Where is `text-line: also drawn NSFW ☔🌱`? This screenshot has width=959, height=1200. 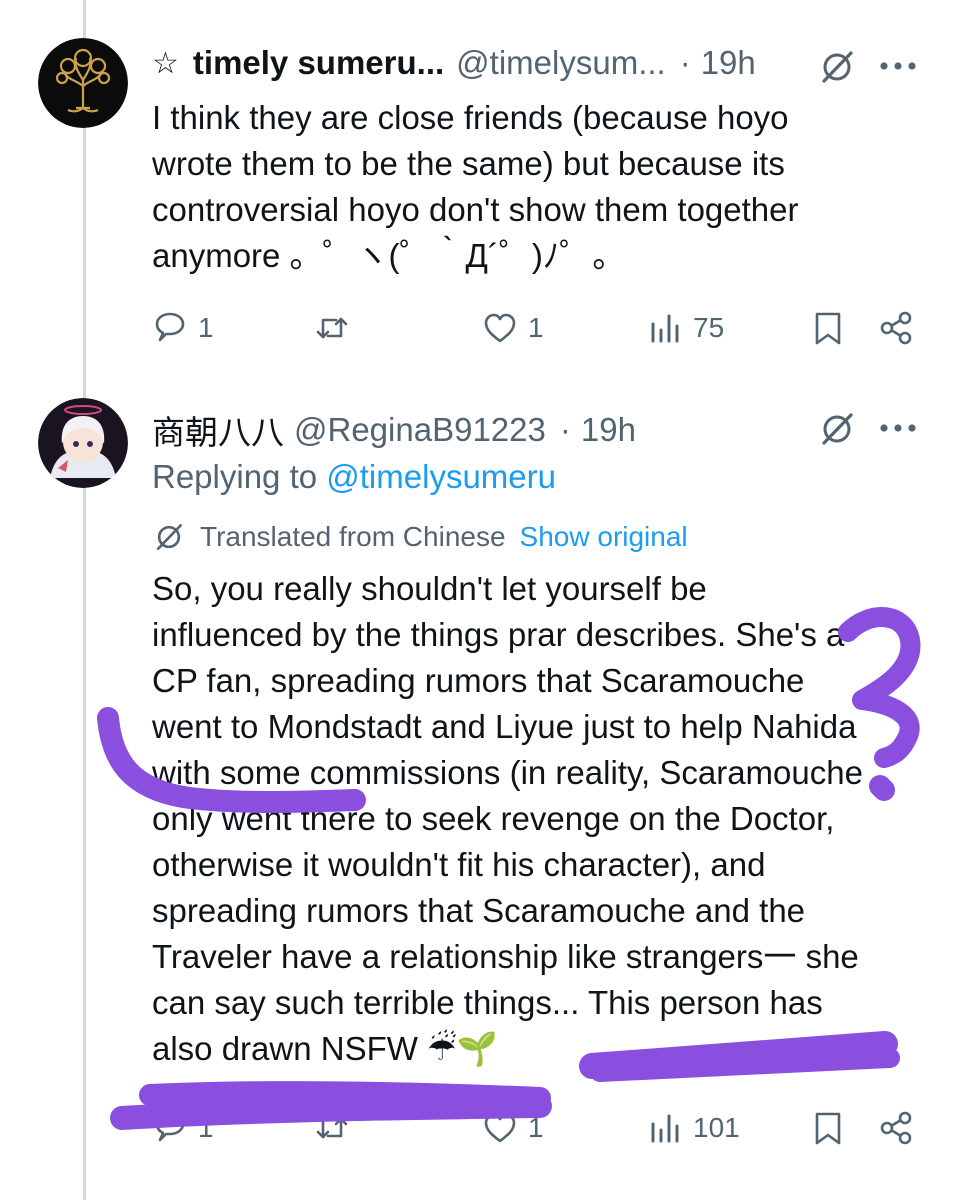 text-line: also drawn NSFW ☔🌱 is located at coordinates (325, 1048).